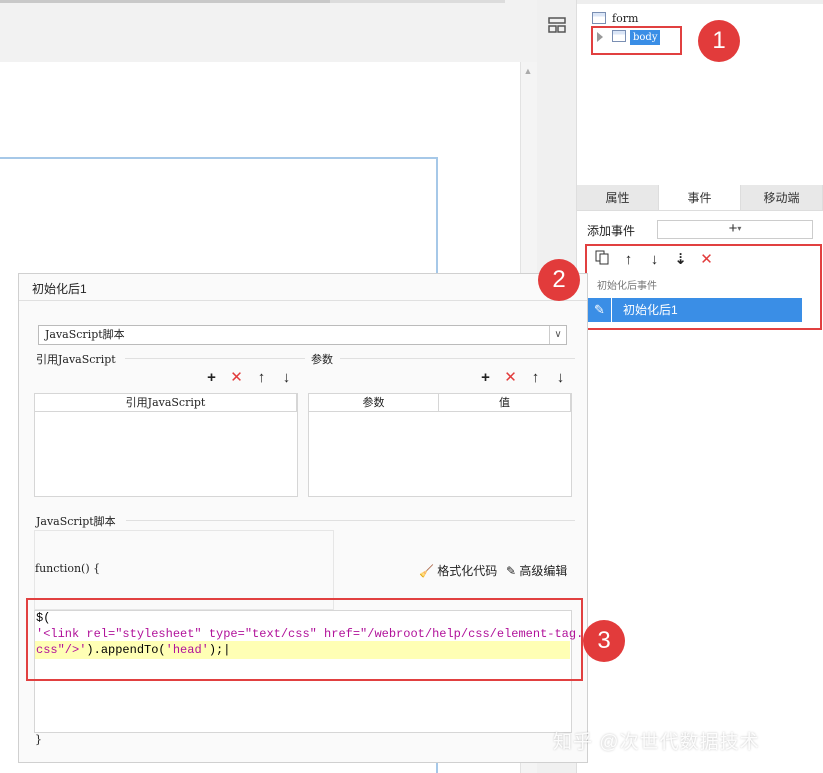  I want to click on broom-icon: 🧹, so click(426, 571).